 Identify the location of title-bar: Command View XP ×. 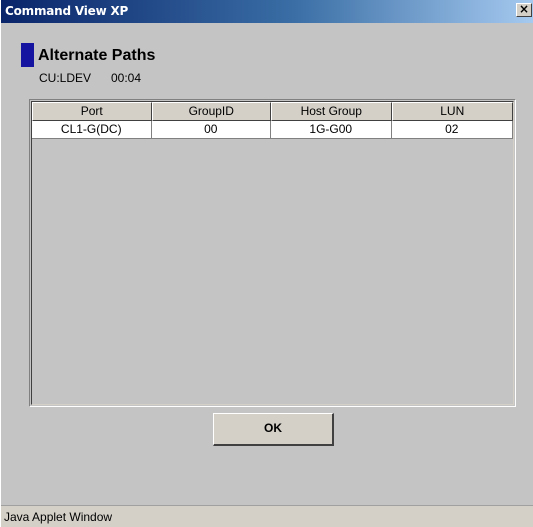
(267, 11).